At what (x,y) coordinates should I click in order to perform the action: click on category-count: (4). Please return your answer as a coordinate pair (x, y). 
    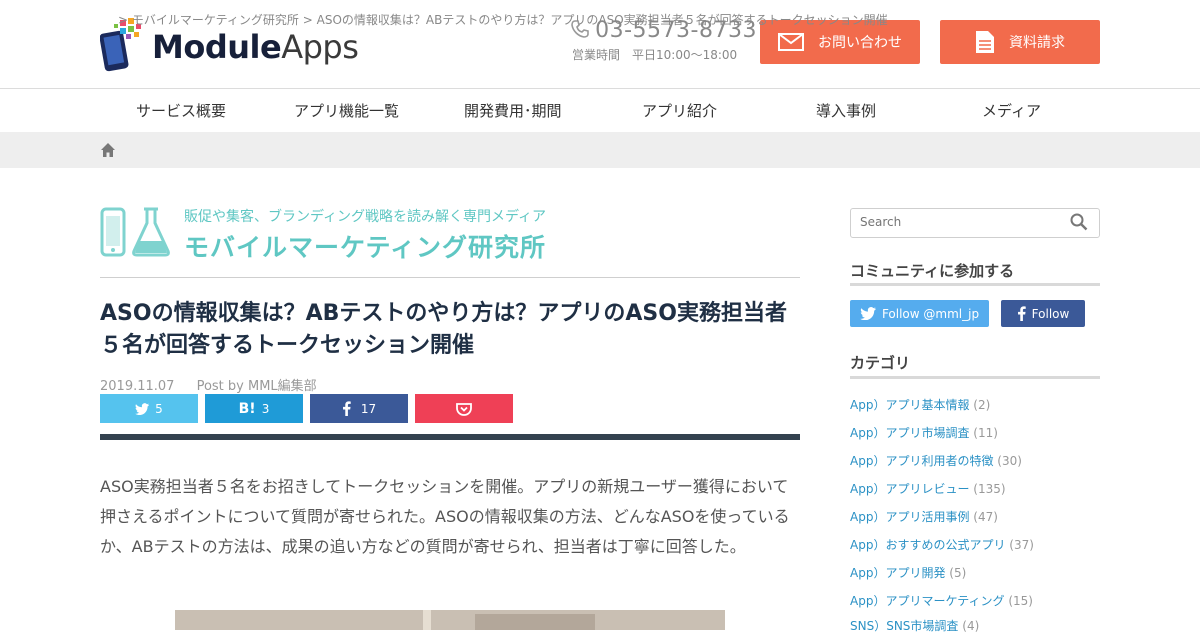
    Looking at the image, I should click on (971, 626).